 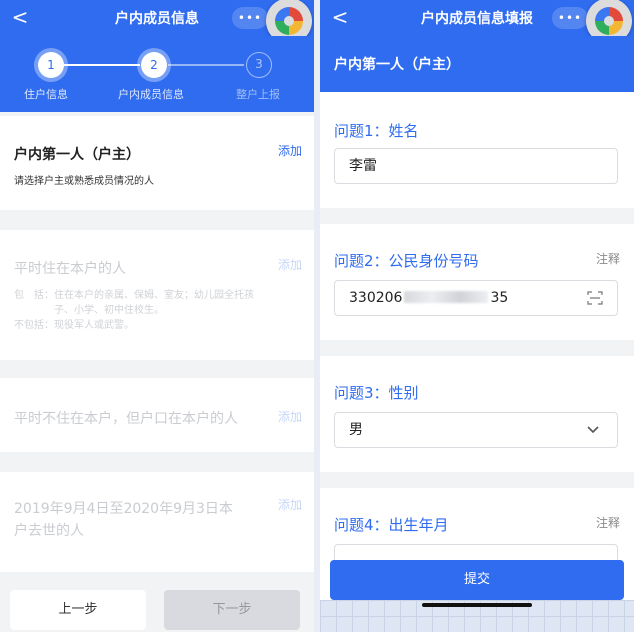 I want to click on submit-button: 提交, so click(x=477, y=580).